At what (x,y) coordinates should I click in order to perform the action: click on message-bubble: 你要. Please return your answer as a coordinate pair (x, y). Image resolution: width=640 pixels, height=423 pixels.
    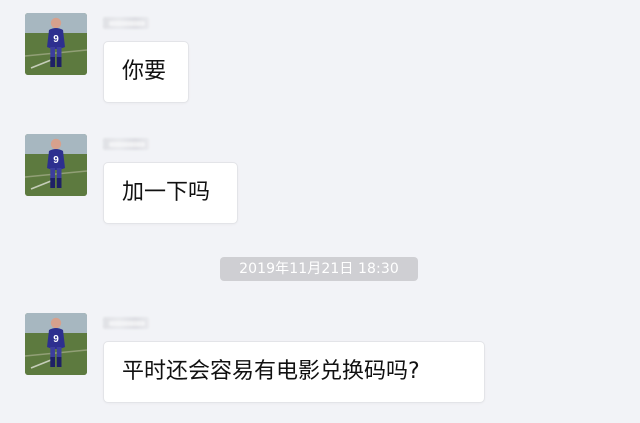
    Looking at the image, I should click on (146, 72).